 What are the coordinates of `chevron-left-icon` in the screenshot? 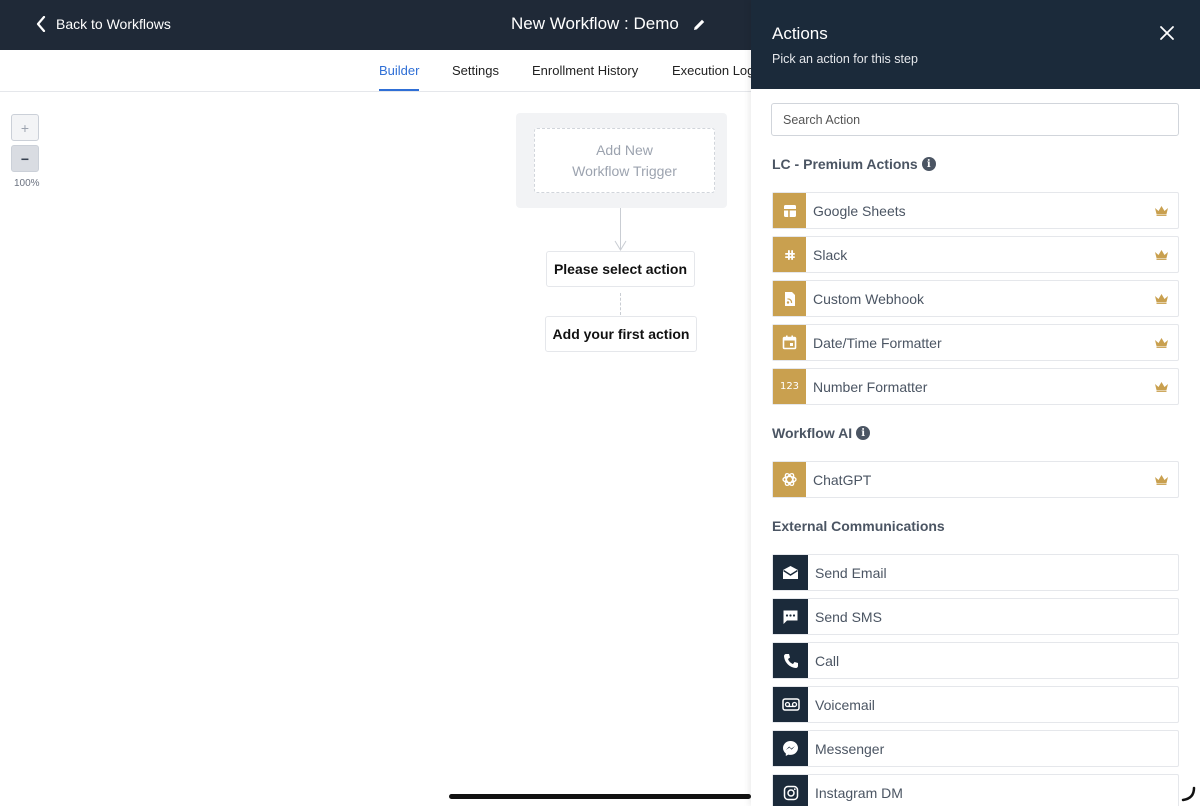 It's located at (41, 24).